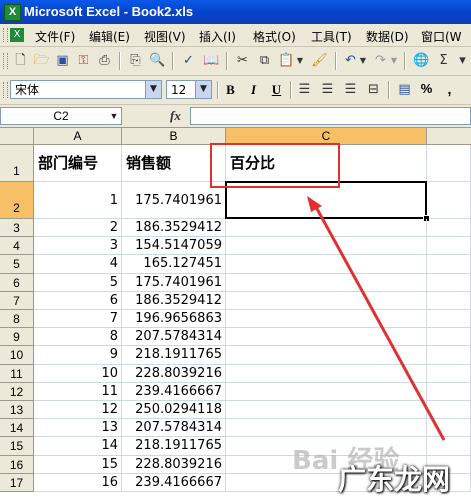 This screenshot has width=471, height=499. I want to click on site-watermark: 广东龙网, so click(394, 479).